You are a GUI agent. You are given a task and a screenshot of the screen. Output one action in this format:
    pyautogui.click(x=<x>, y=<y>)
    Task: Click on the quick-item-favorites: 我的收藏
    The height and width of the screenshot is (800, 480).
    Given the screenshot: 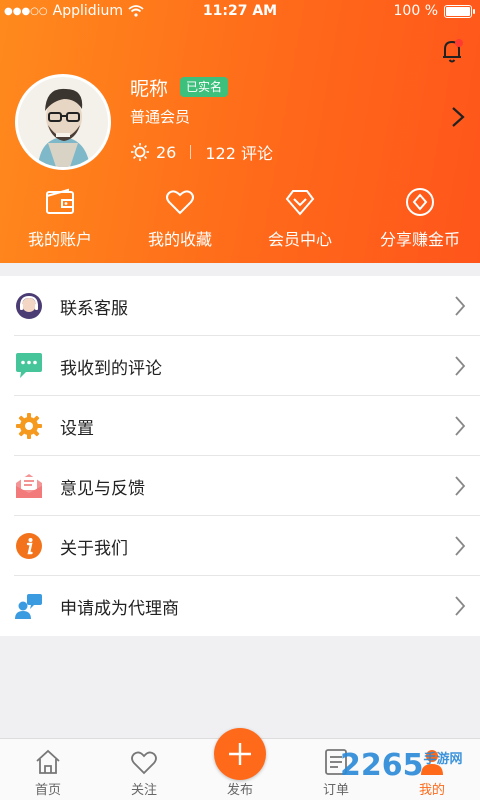 What is the action you would take?
    pyautogui.click(x=180, y=221)
    